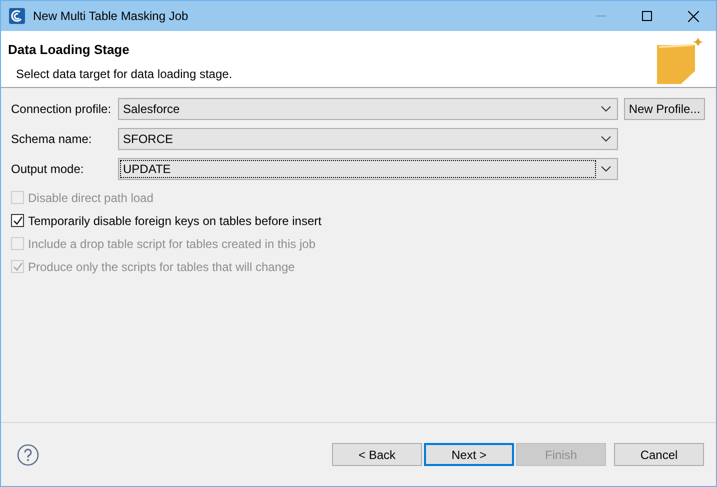  Describe the element at coordinates (368, 169) in the screenshot. I see `dropdown: UPDATE` at that location.